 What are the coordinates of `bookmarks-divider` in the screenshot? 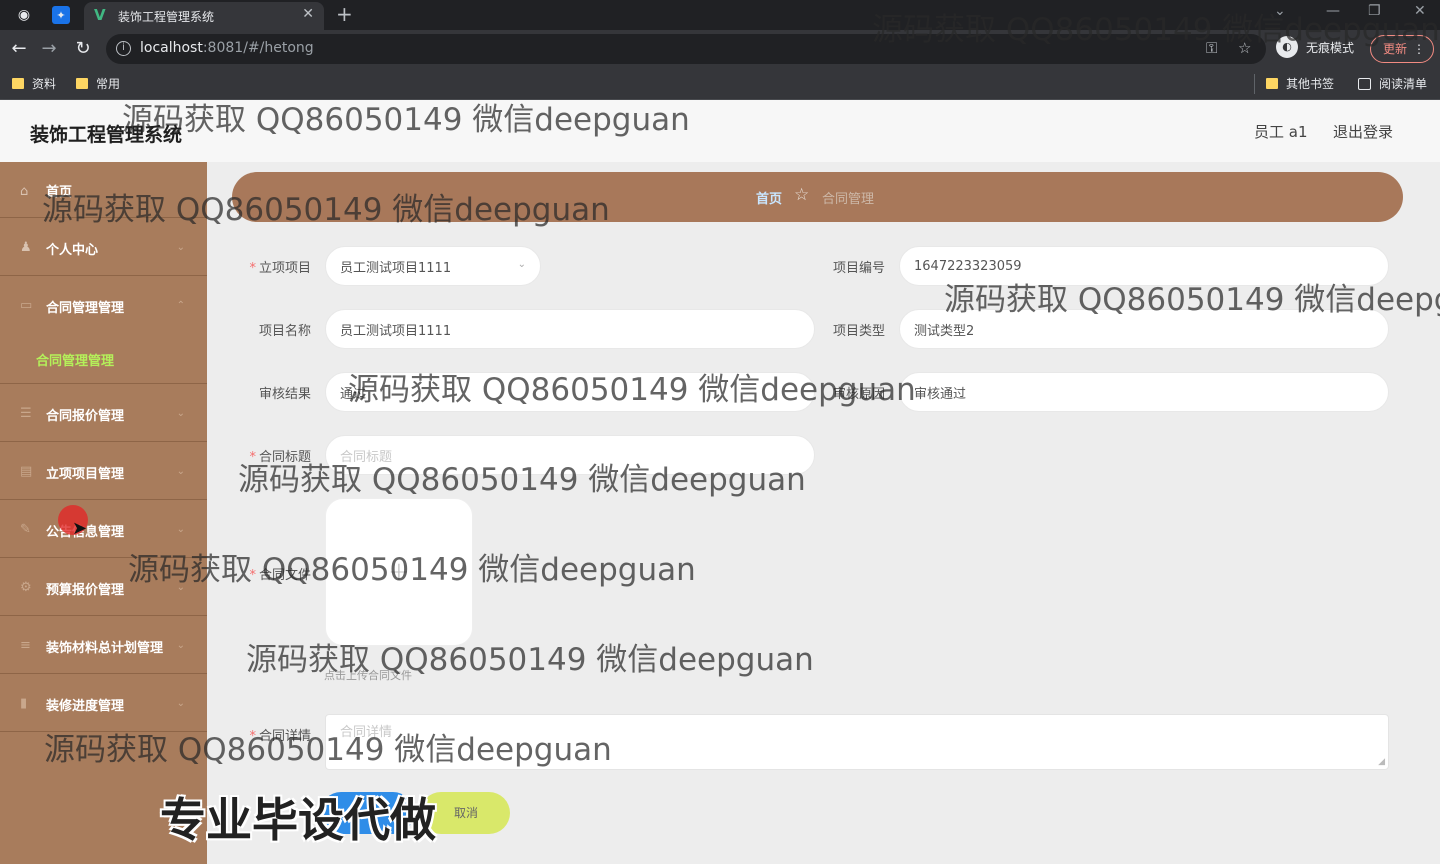 It's located at (1254, 84).